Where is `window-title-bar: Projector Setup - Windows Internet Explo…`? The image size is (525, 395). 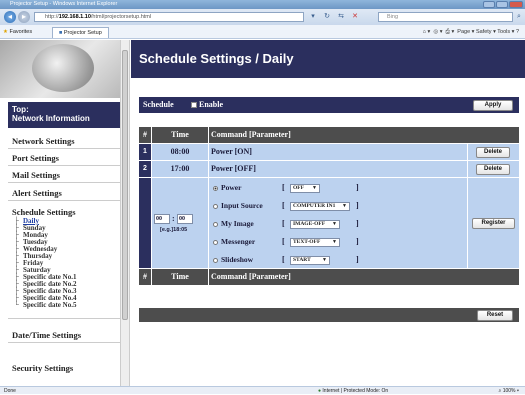
window-title-bar: Projector Setup - Windows Internet Explo… is located at coordinates (262, 4).